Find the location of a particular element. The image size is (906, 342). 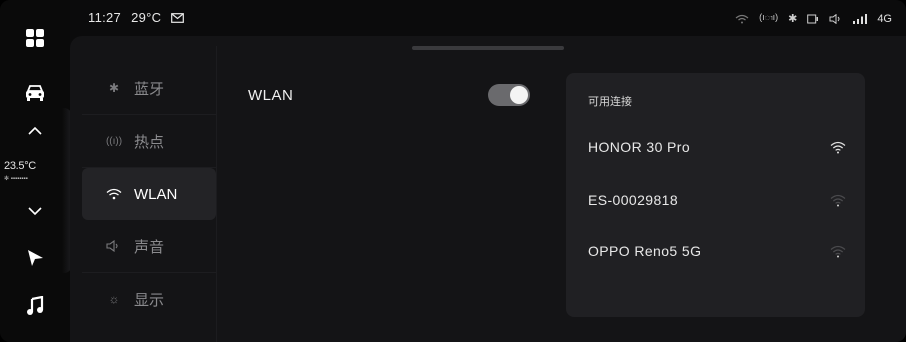

menu-item-label: 显示 is located at coordinates (149, 300).